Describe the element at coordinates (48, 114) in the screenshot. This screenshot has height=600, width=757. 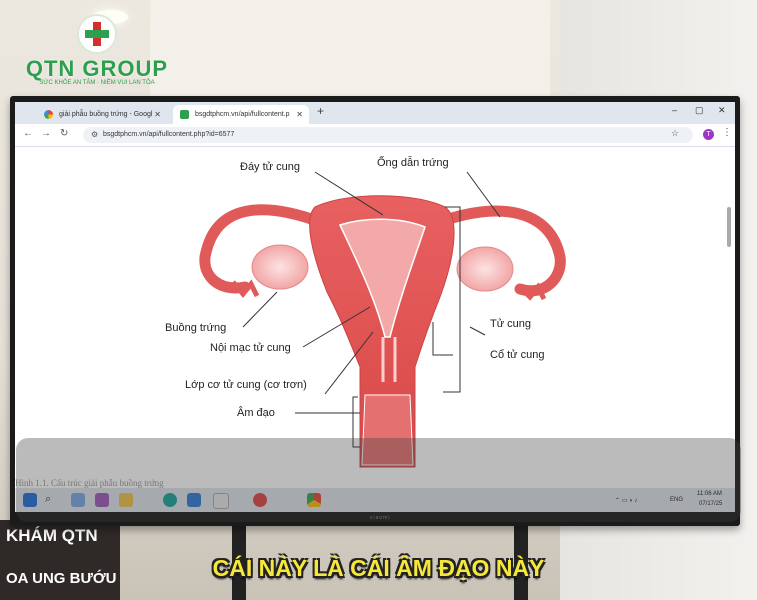
I see `google-icon` at that location.